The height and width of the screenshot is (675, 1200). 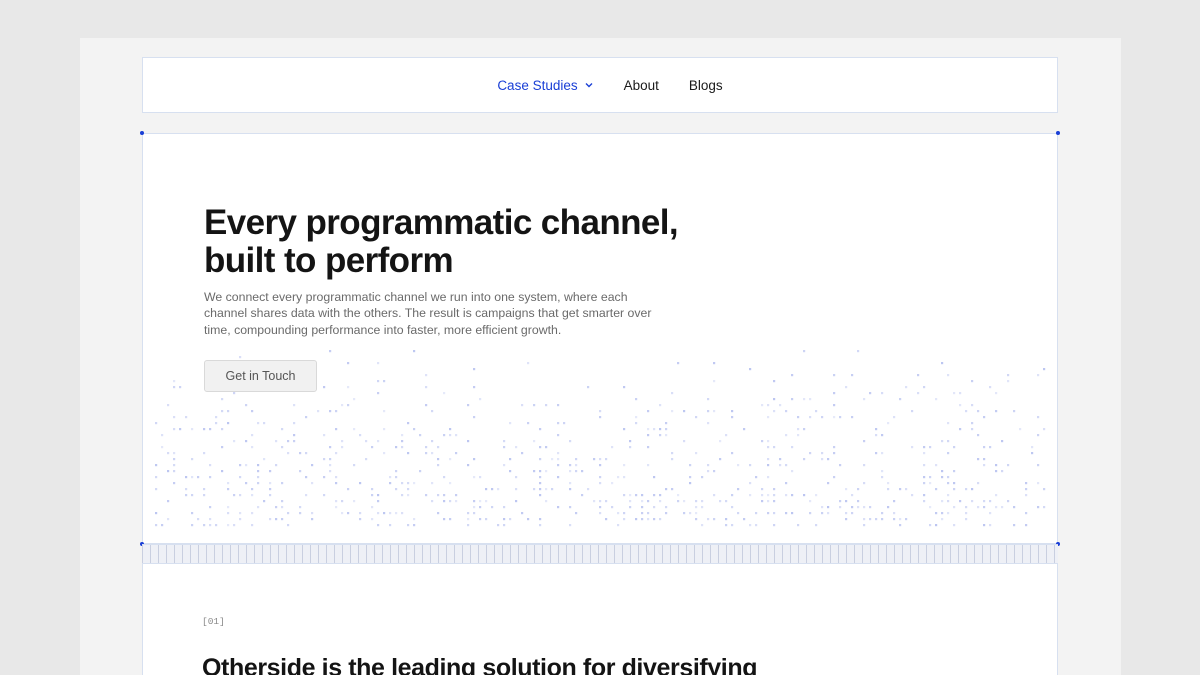 What do you see at coordinates (260, 376) in the screenshot?
I see `get-in-touch-button: Get in Touch` at bounding box center [260, 376].